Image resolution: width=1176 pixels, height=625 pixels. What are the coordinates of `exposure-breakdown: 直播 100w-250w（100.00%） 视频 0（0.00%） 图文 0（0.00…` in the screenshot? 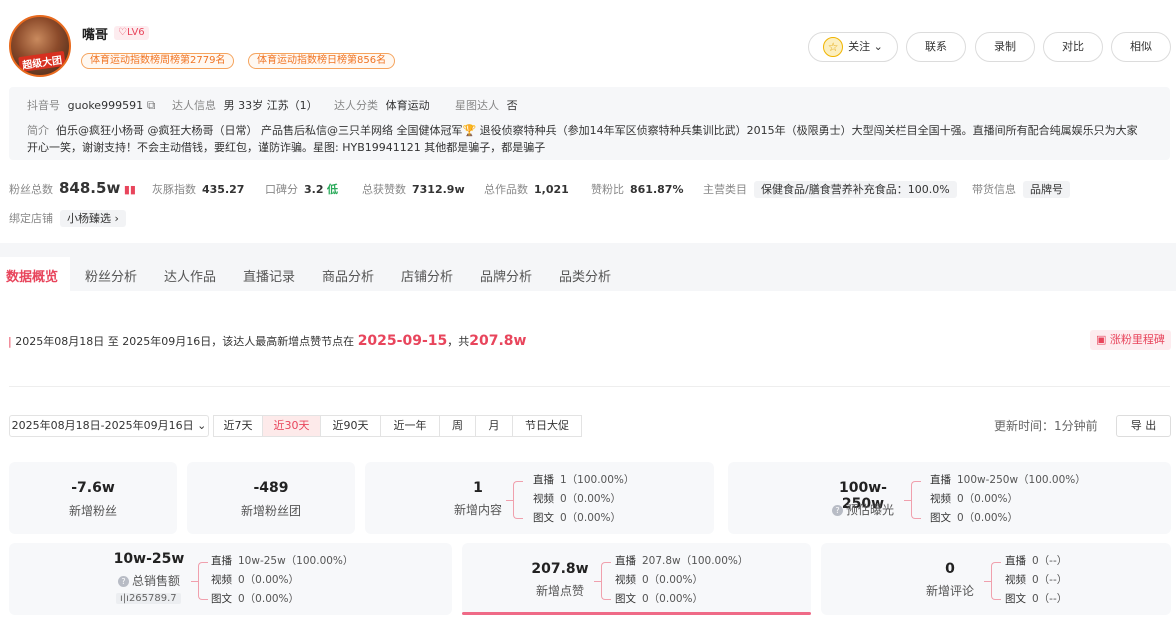 It's located at (1008, 499).